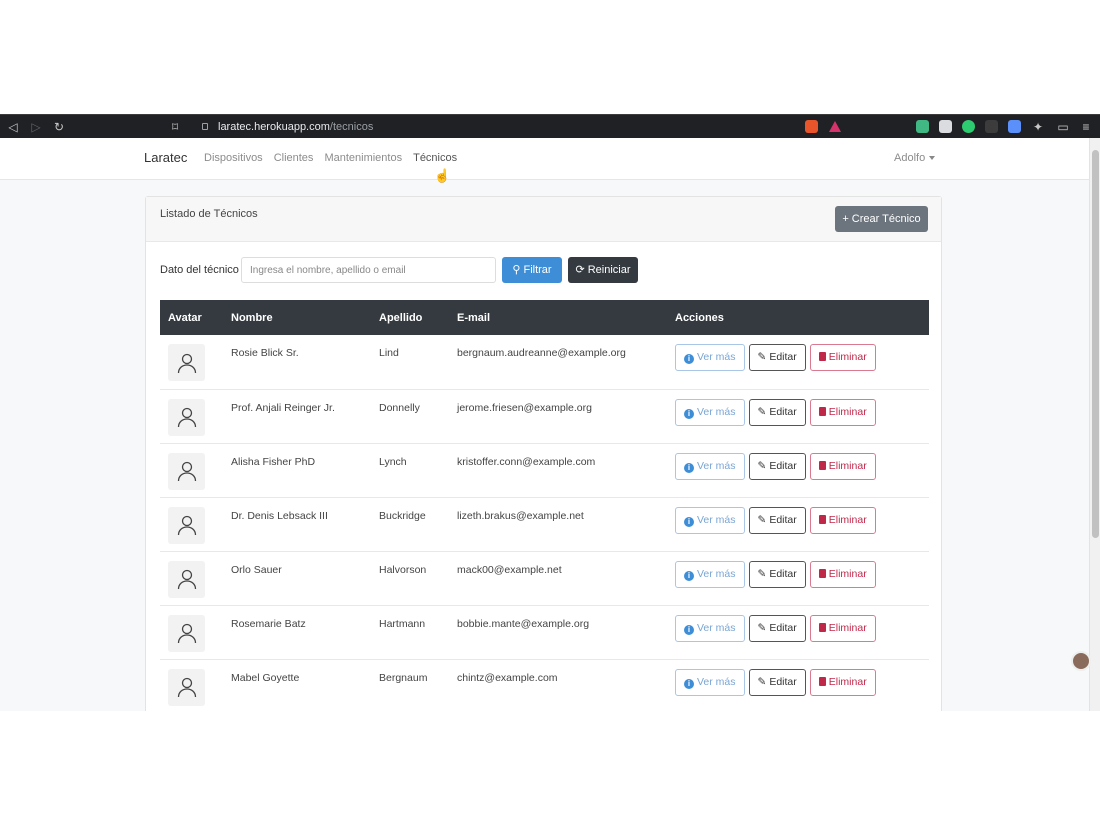 The width and height of the screenshot is (1100, 825). Describe the element at coordinates (945, 126) in the screenshot. I see `document-extension-icon` at that location.